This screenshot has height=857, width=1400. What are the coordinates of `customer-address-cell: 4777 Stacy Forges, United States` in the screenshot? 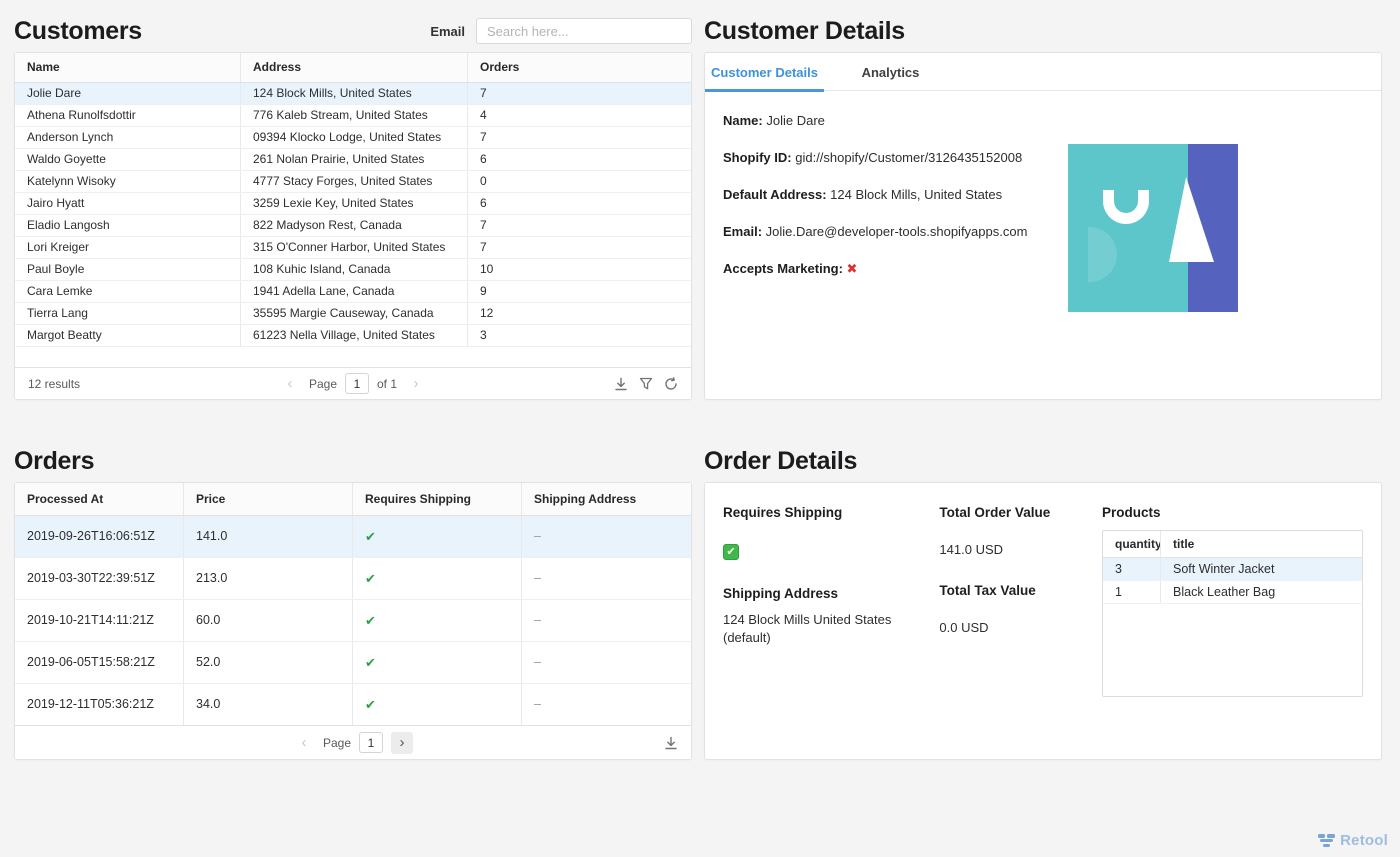 It's located at (354, 181).